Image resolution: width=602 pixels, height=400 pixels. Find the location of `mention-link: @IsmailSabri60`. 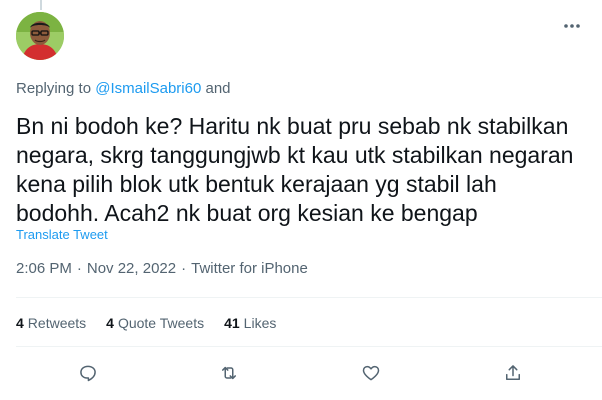

mention-link: @IsmailSabri60 is located at coordinates (148, 88).